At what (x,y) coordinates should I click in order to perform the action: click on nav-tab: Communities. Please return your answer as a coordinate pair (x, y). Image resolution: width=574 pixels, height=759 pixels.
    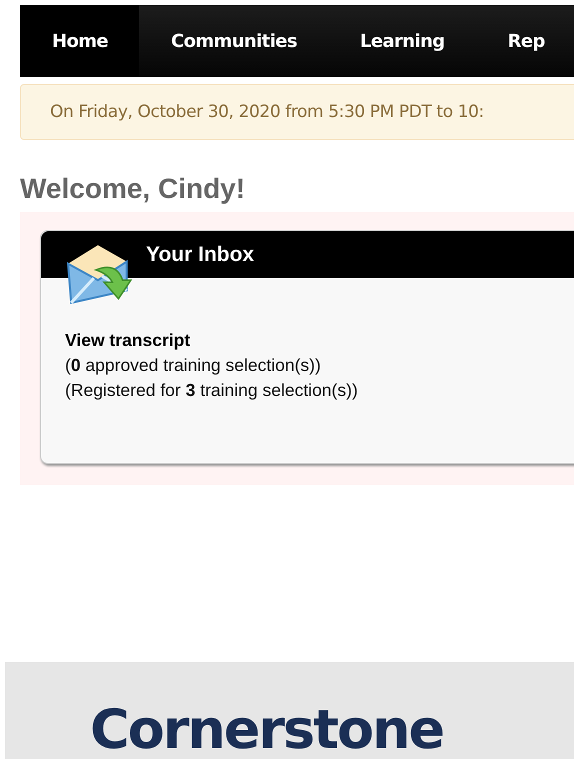
    Looking at the image, I should click on (233, 41).